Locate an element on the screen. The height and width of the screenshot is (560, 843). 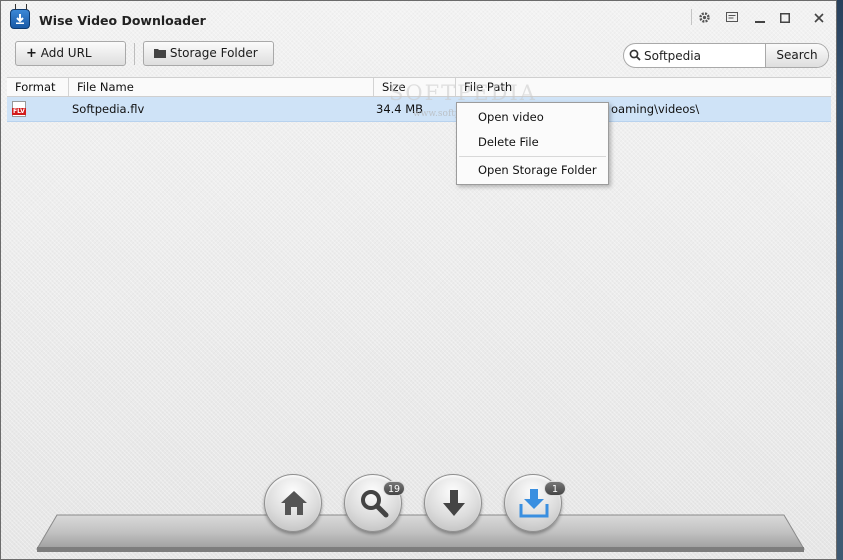
gear-icon is located at coordinates (704, 17).